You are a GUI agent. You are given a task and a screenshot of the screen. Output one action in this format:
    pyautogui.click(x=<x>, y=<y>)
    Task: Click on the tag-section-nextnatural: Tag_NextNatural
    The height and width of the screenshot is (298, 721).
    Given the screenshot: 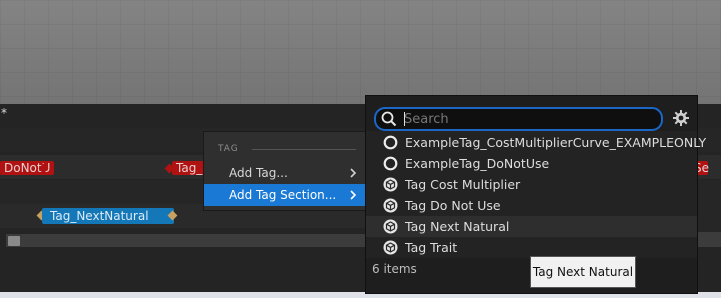 What is the action you would take?
    pyautogui.click(x=108, y=216)
    